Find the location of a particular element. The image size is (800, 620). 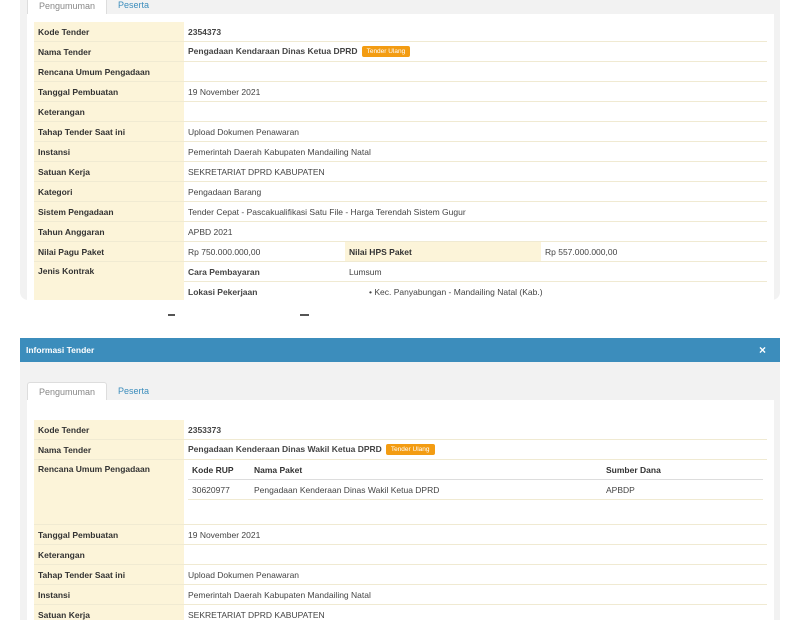

field-label: Jenis Kontrak is located at coordinates (109, 280).